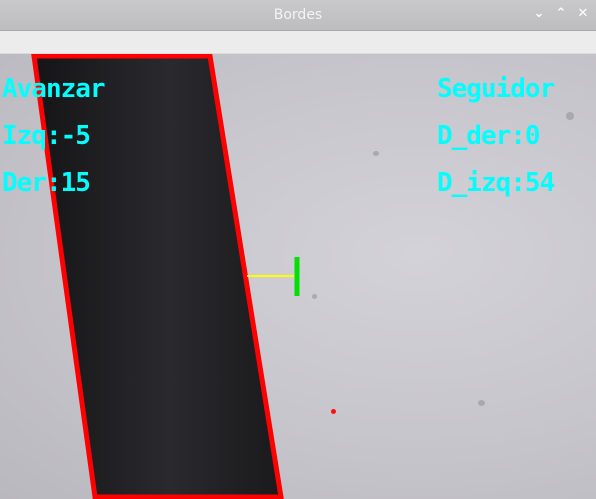 This screenshot has width=596, height=499. What do you see at coordinates (333, 411) in the screenshot?
I see `target-point` at bounding box center [333, 411].